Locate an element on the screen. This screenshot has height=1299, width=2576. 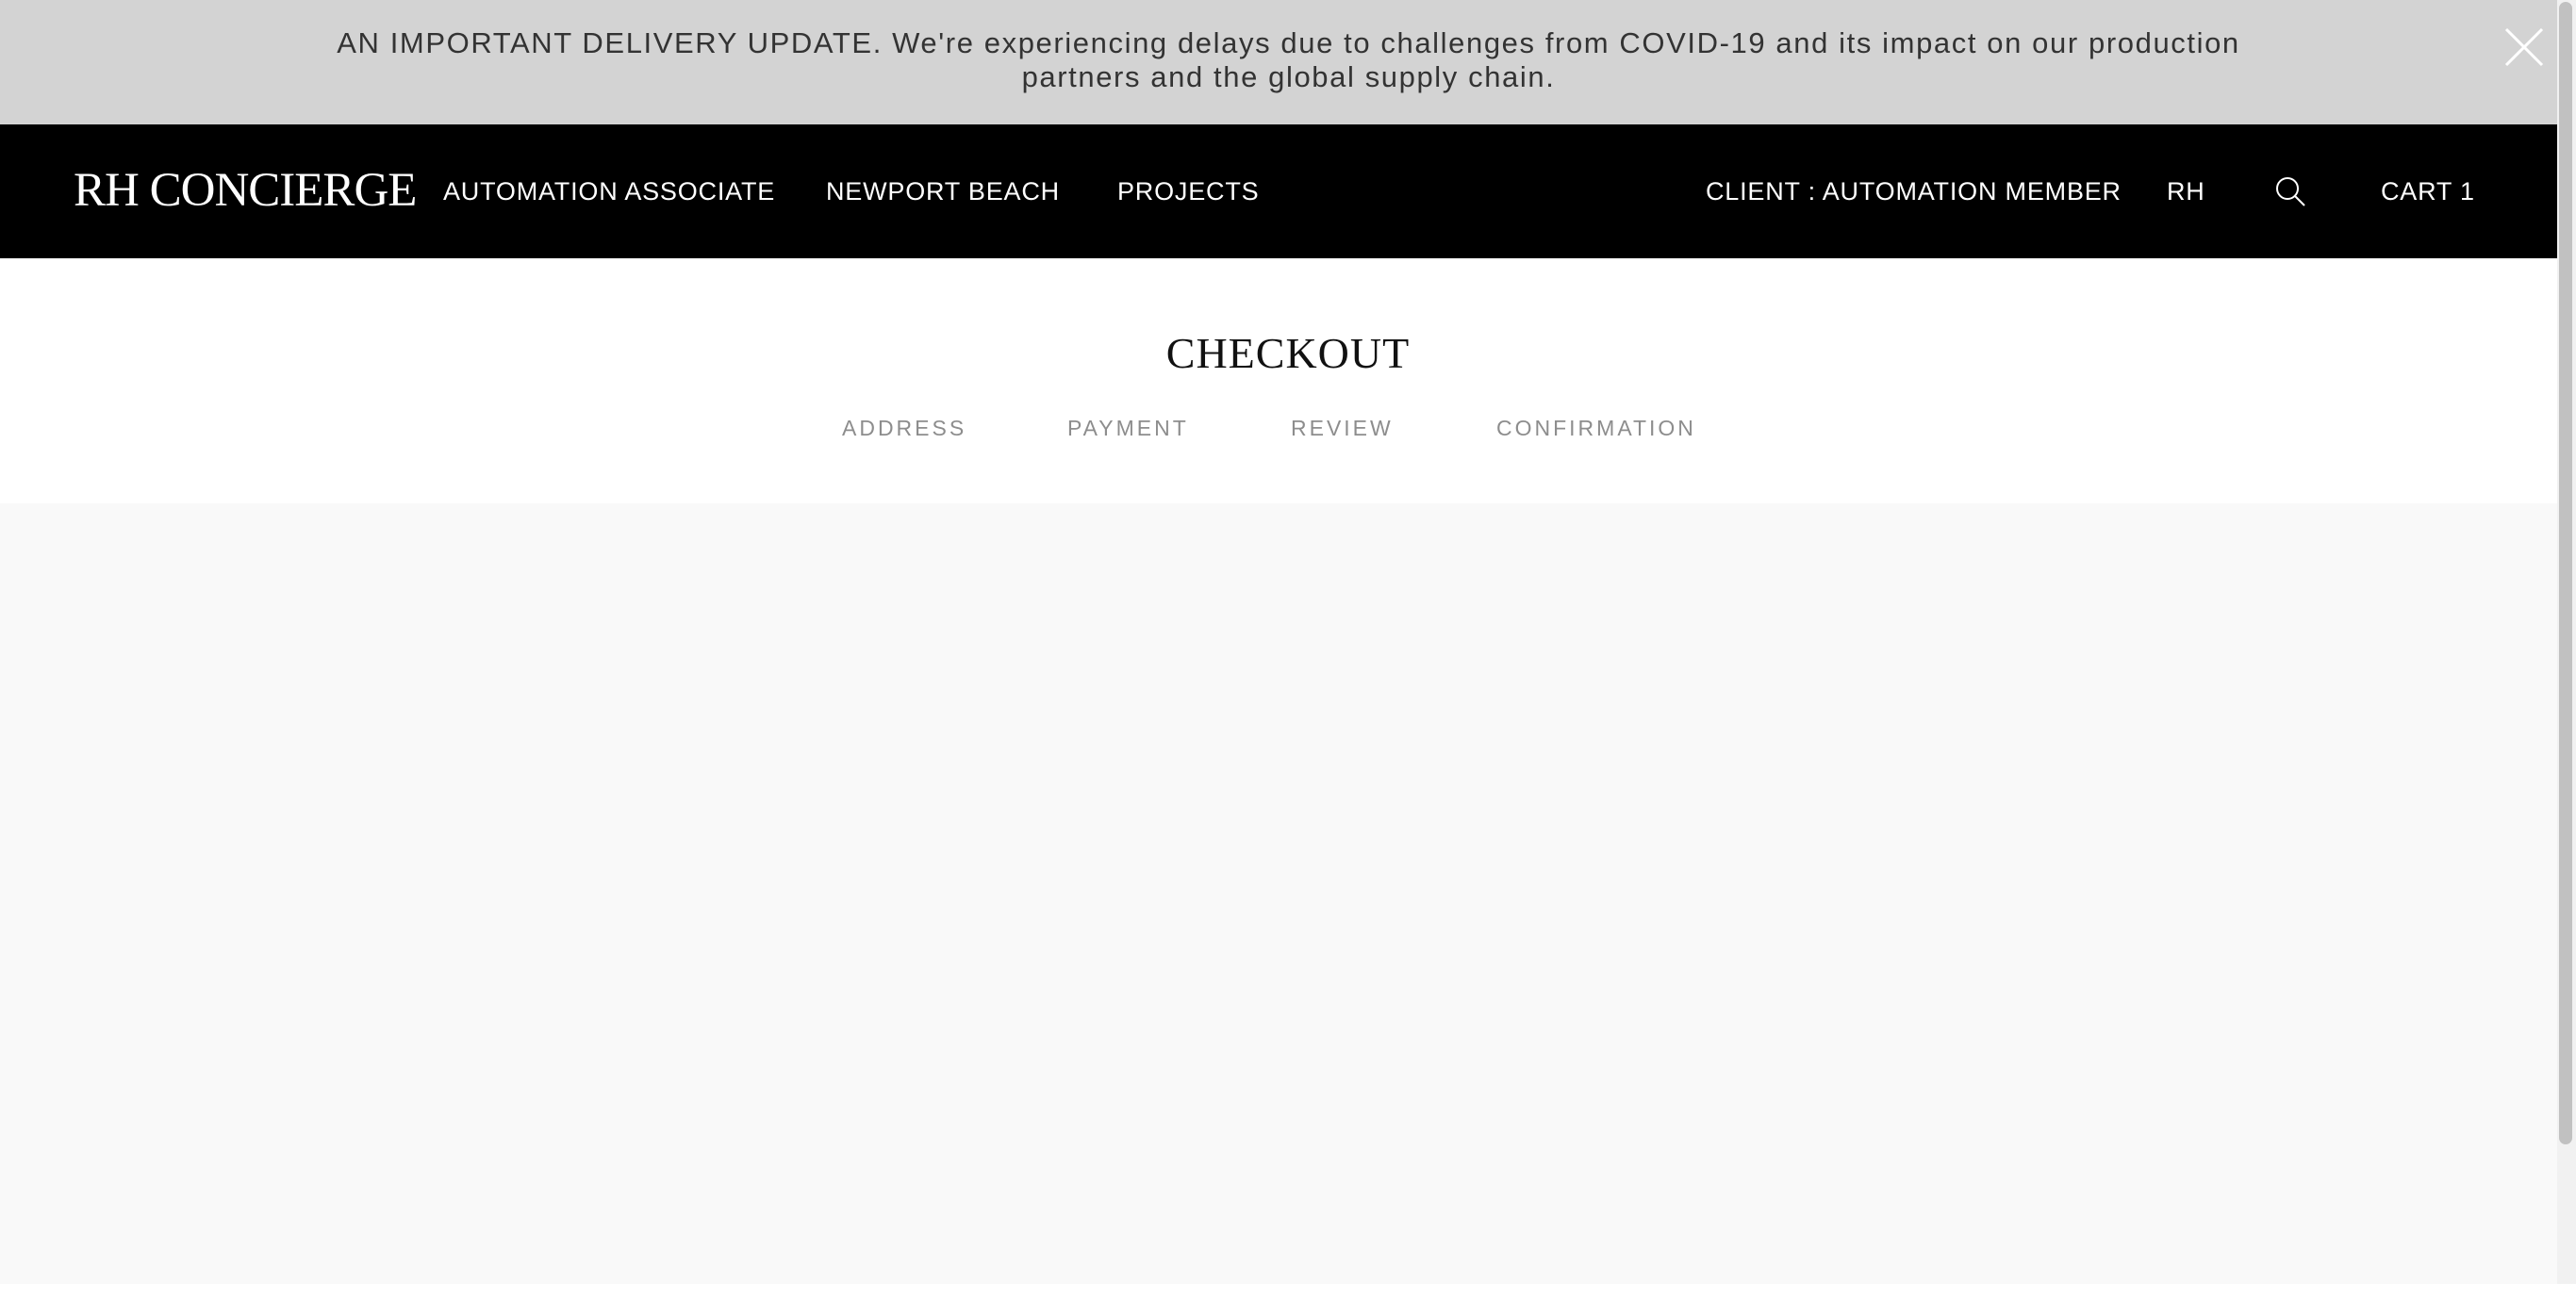
rh-concierge-logo: RH CONCIERGE is located at coordinates (245, 190).